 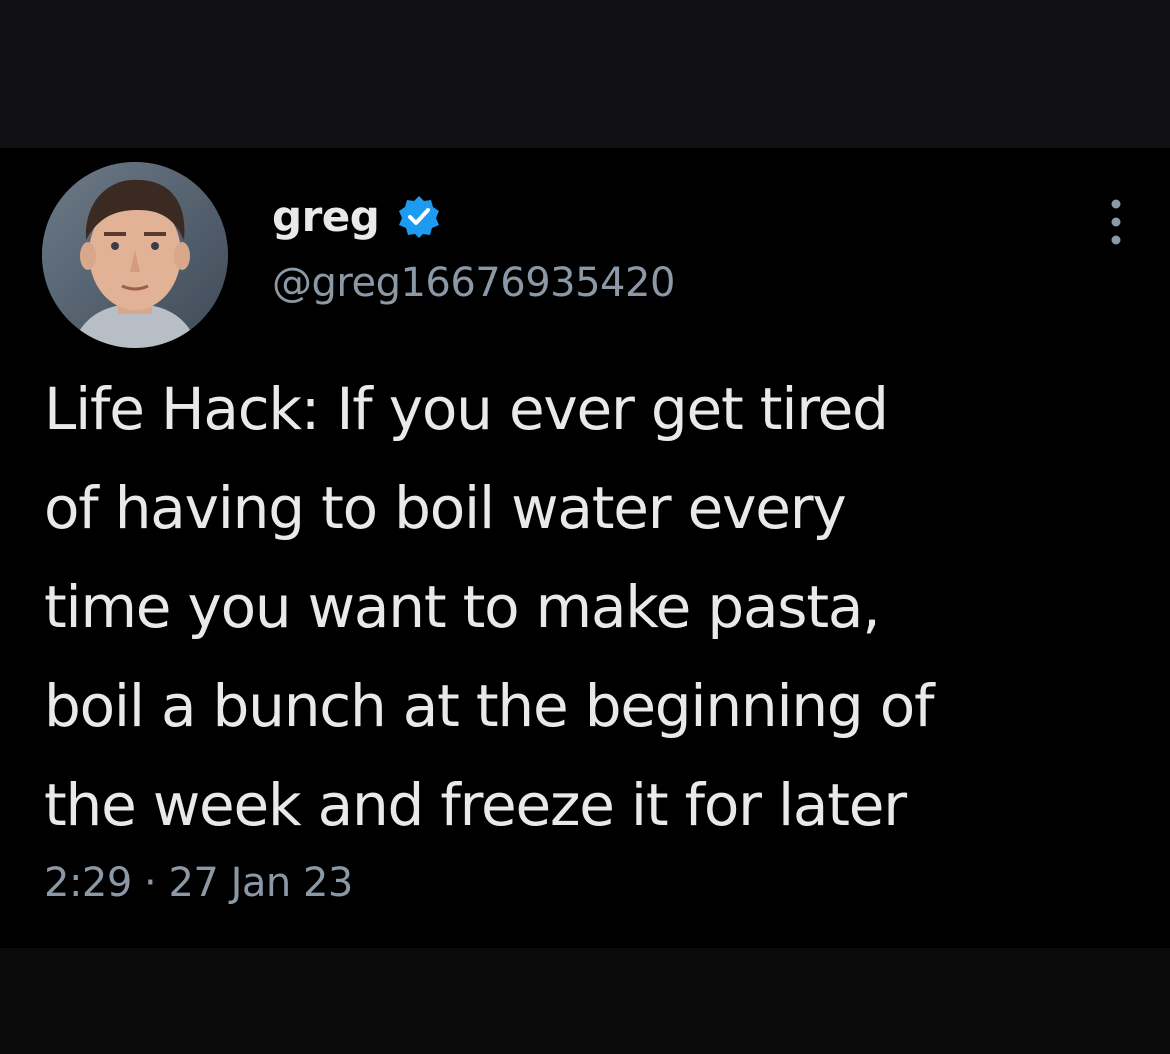 What do you see at coordinates (419, 216) in the screenshot?
I see `verified-badge-icon` at bounding box center [419, 216].